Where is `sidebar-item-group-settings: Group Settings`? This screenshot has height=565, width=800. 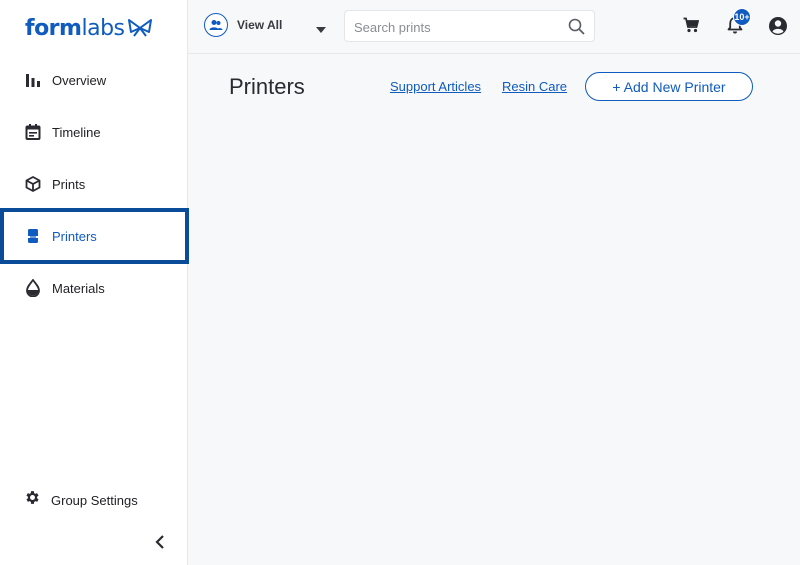 sidebar-item-group-settings: Group Settings is located at coordinates (93, 500).